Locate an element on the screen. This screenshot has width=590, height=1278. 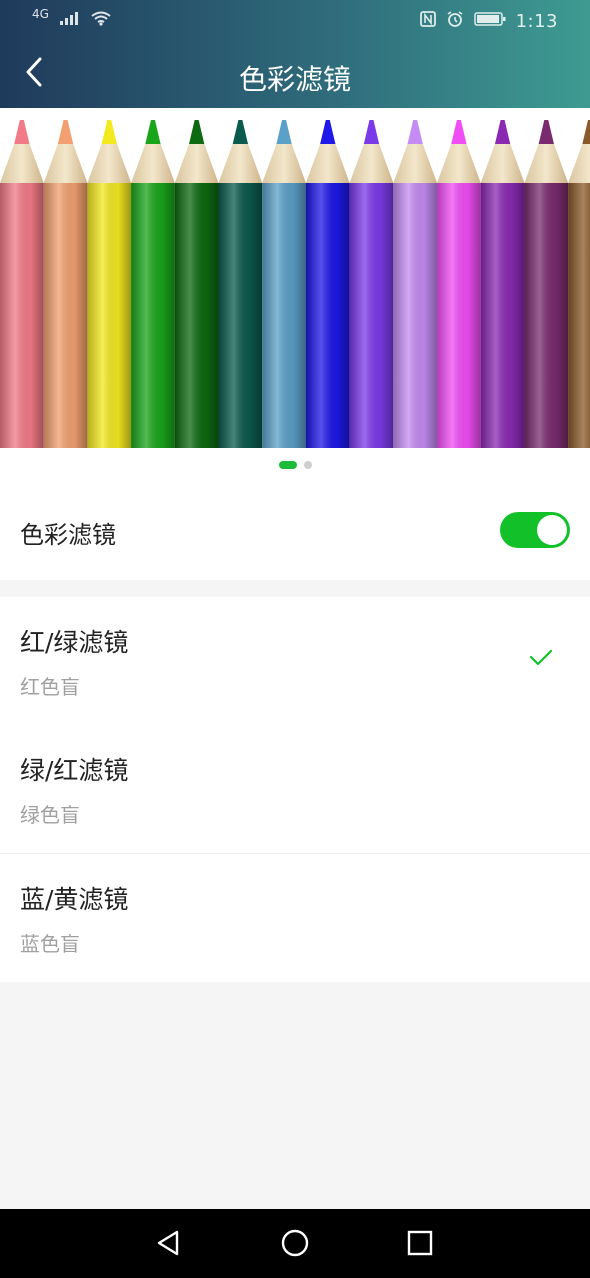
circle-home-icon is located at coordinates (295, 1245).